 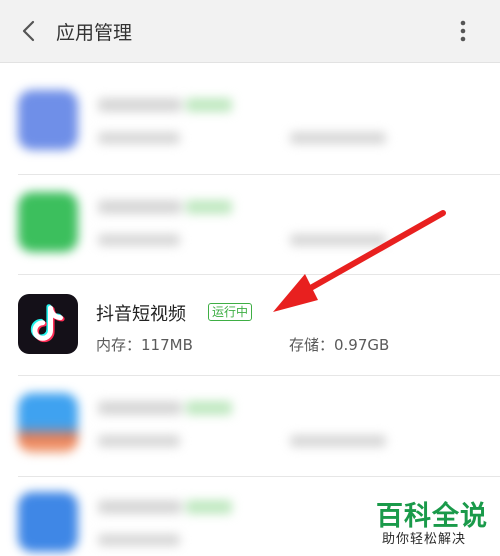 What do you see at coordinates (424, 539) in the screenshot?
I see `watermark-slogan: 助你轻松解决` at bounding box center [424, 539].